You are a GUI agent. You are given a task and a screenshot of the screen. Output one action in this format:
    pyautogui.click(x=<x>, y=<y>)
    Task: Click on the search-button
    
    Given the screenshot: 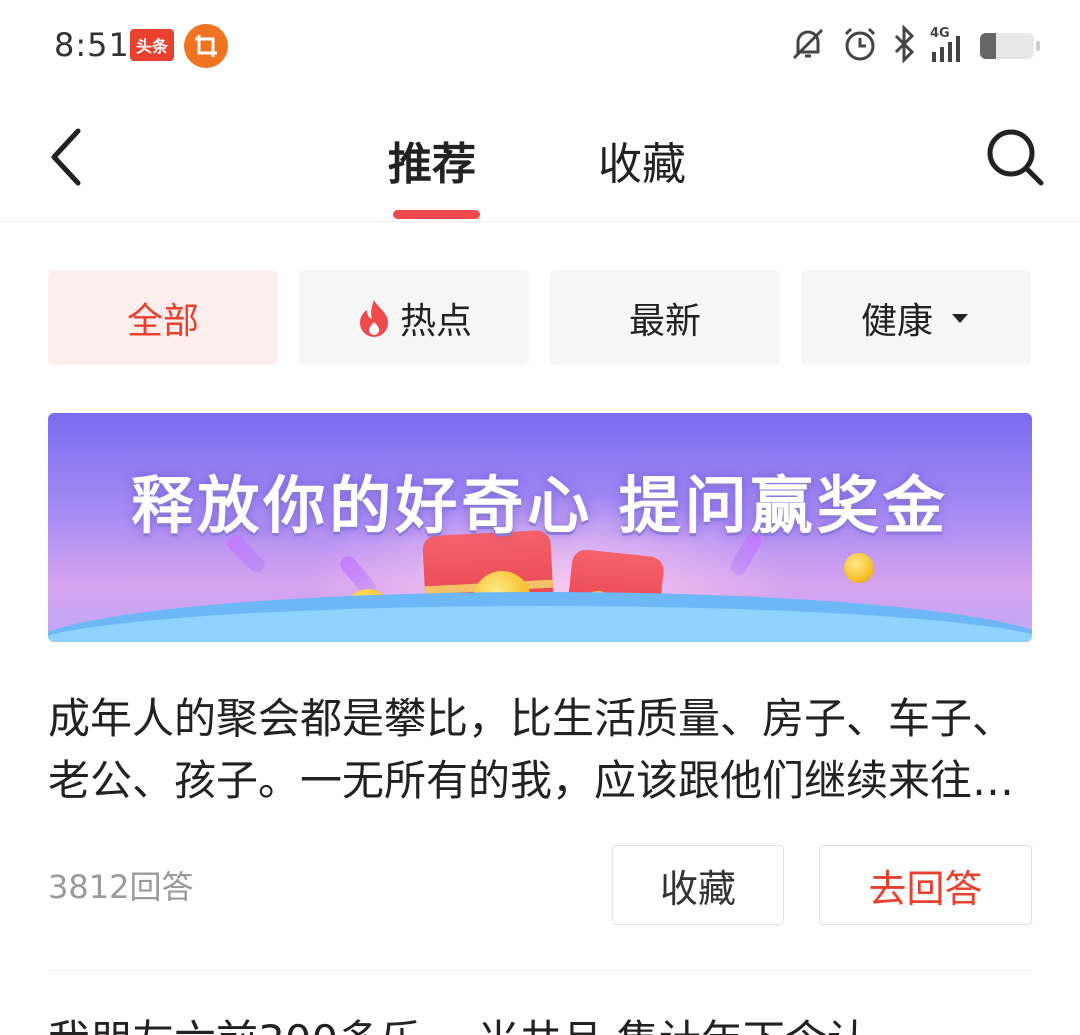 What is the action you would take?
    pyautogui.click(x=1015, y=157)
    